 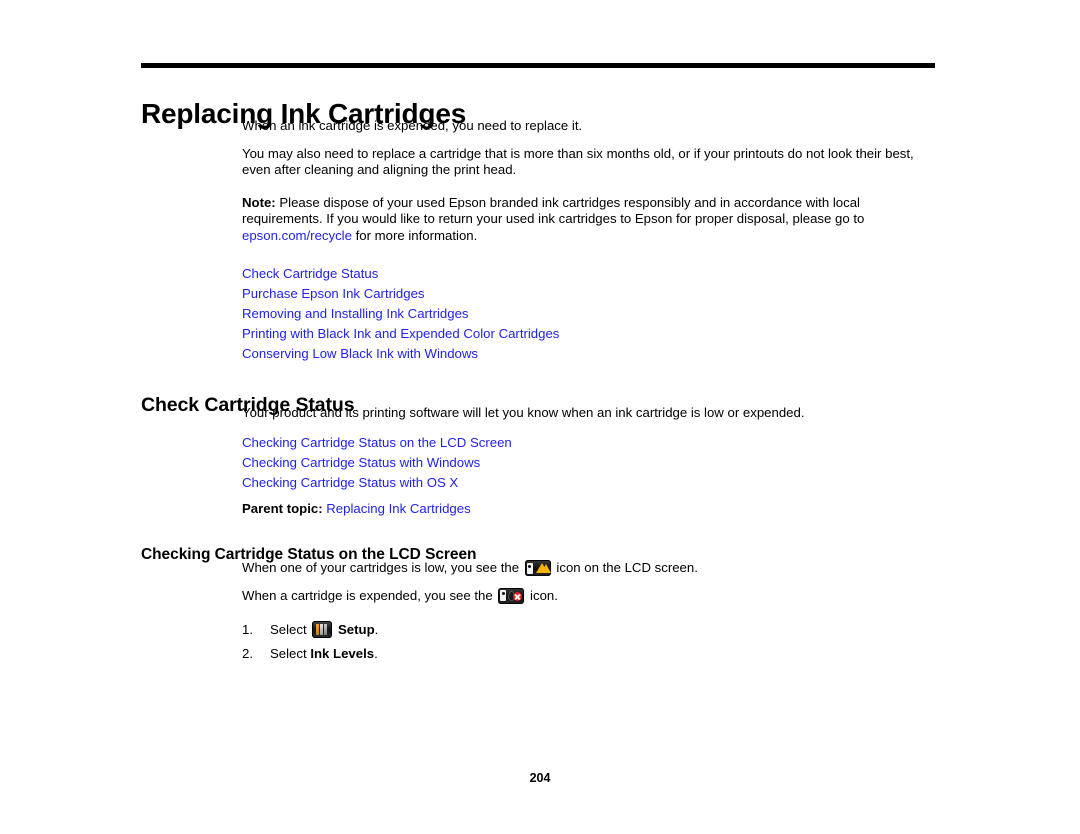 What do you see at coordinates (589, 274) in the screenshot?
I see `list-item: Check Cartridge Status` at bounding box center [589, 274].